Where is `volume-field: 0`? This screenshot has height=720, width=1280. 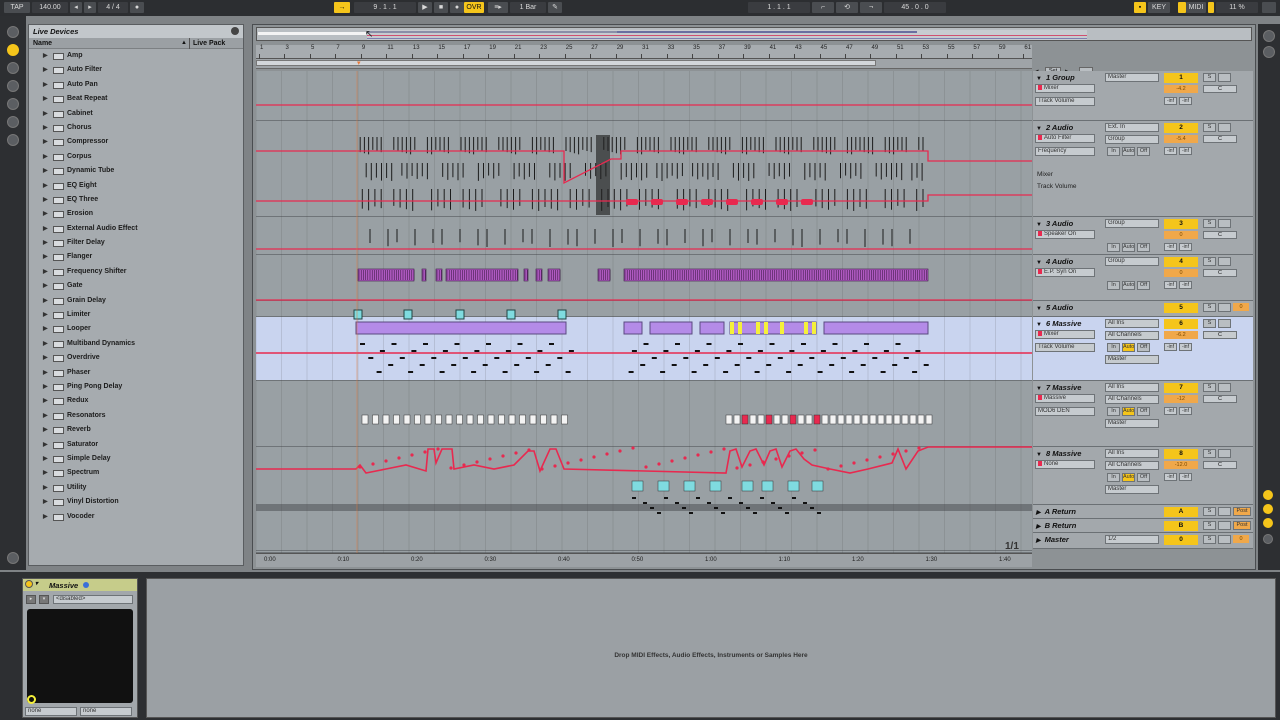 volume-field: 0 is located at coordinates (1181, 235).